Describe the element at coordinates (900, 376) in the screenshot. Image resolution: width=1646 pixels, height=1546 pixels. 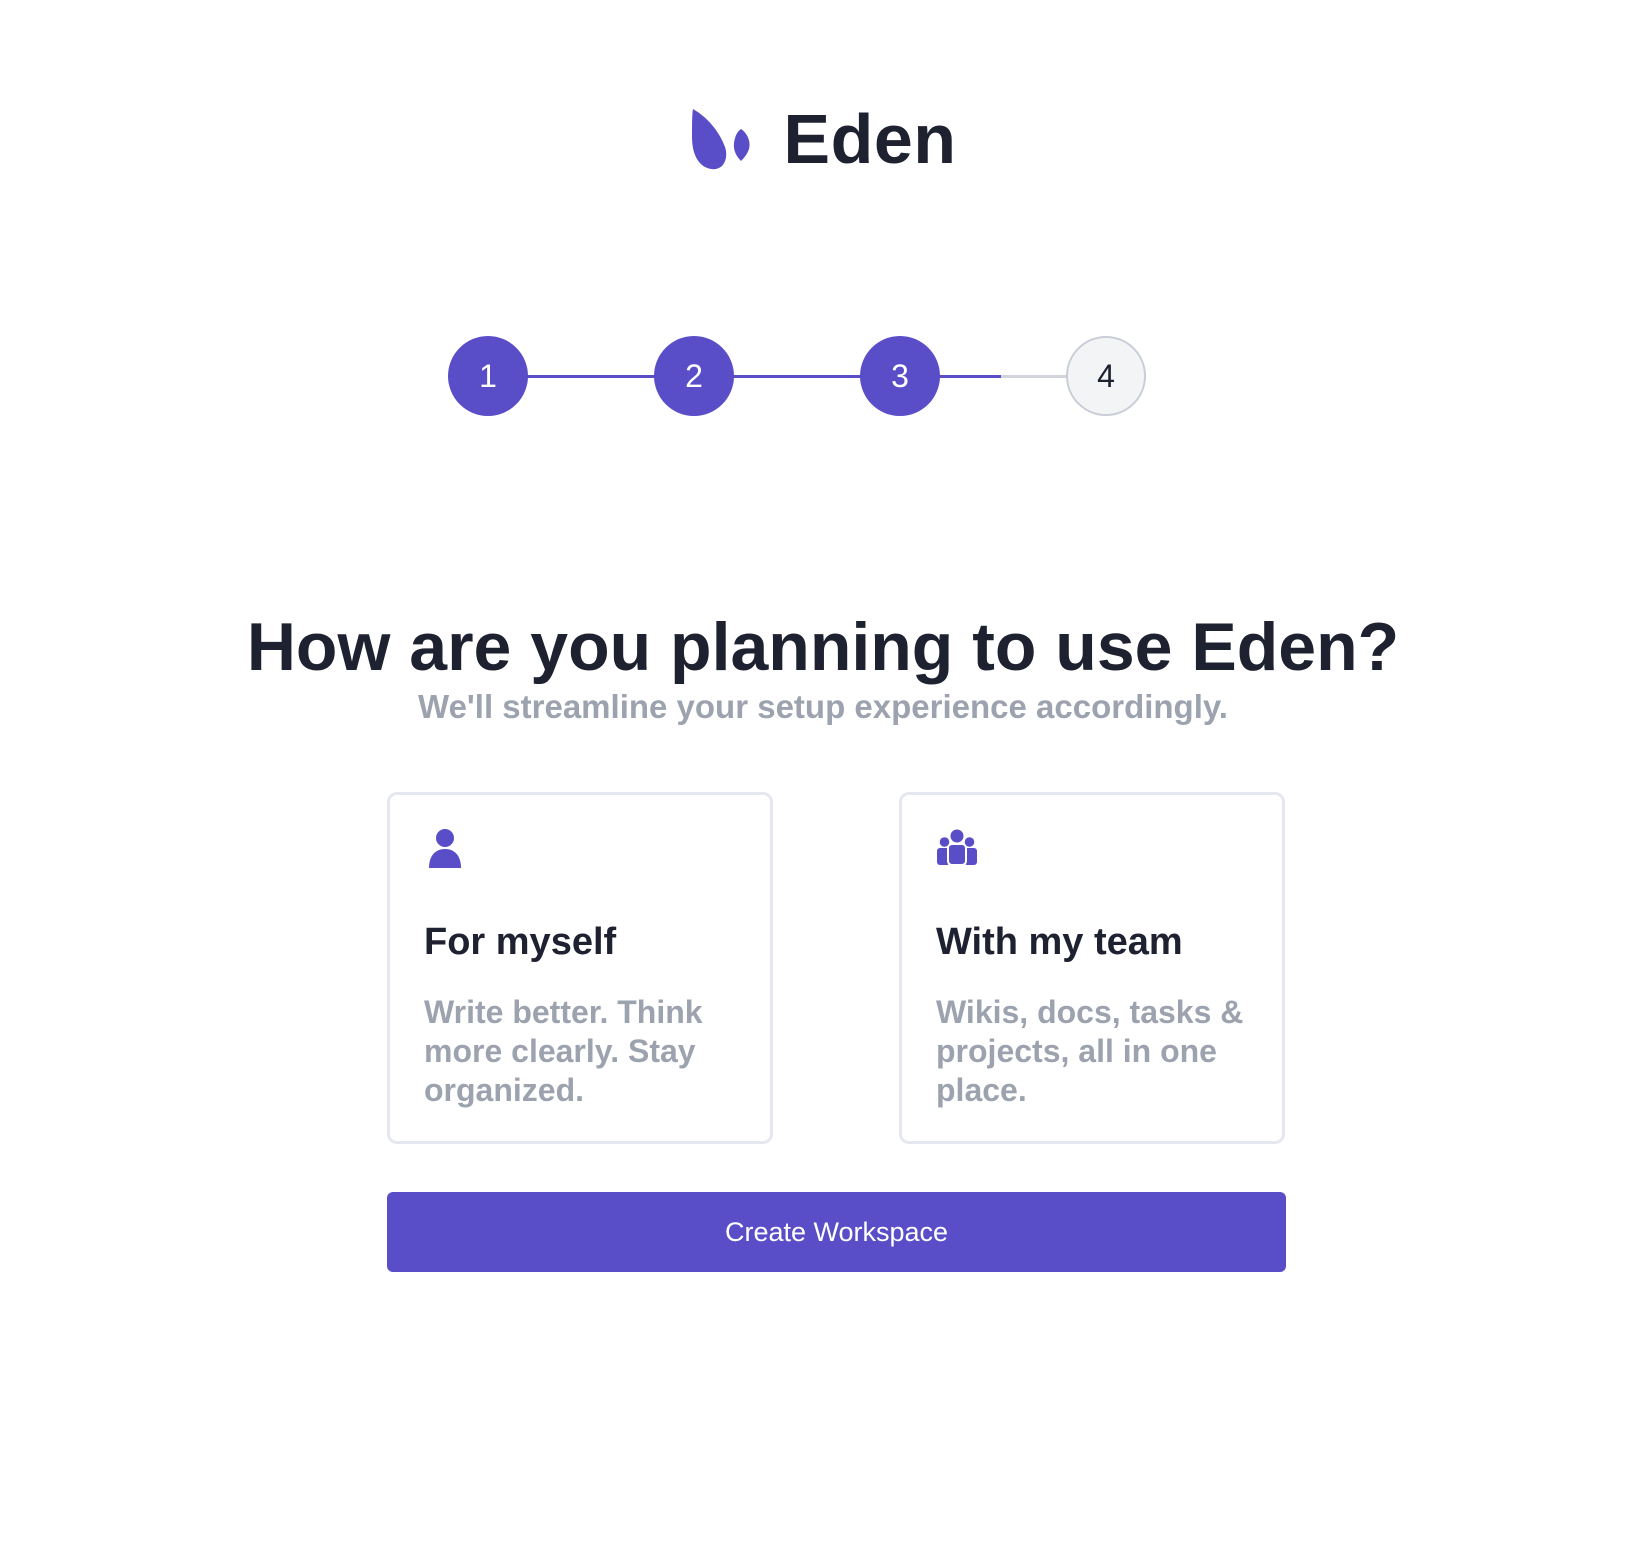
I see `step-3: 3` at that location.